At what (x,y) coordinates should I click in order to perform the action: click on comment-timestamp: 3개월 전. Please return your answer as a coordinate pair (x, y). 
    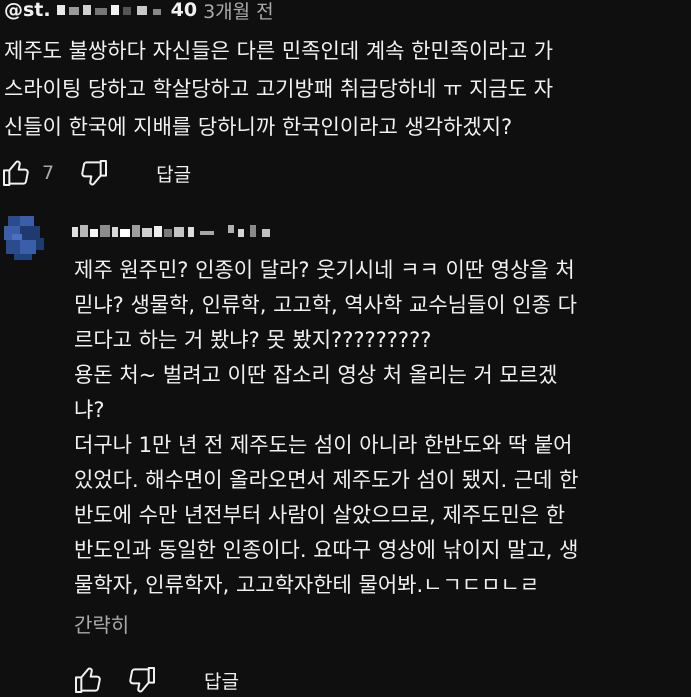
    Looking at the image, I should click on (238, 12).